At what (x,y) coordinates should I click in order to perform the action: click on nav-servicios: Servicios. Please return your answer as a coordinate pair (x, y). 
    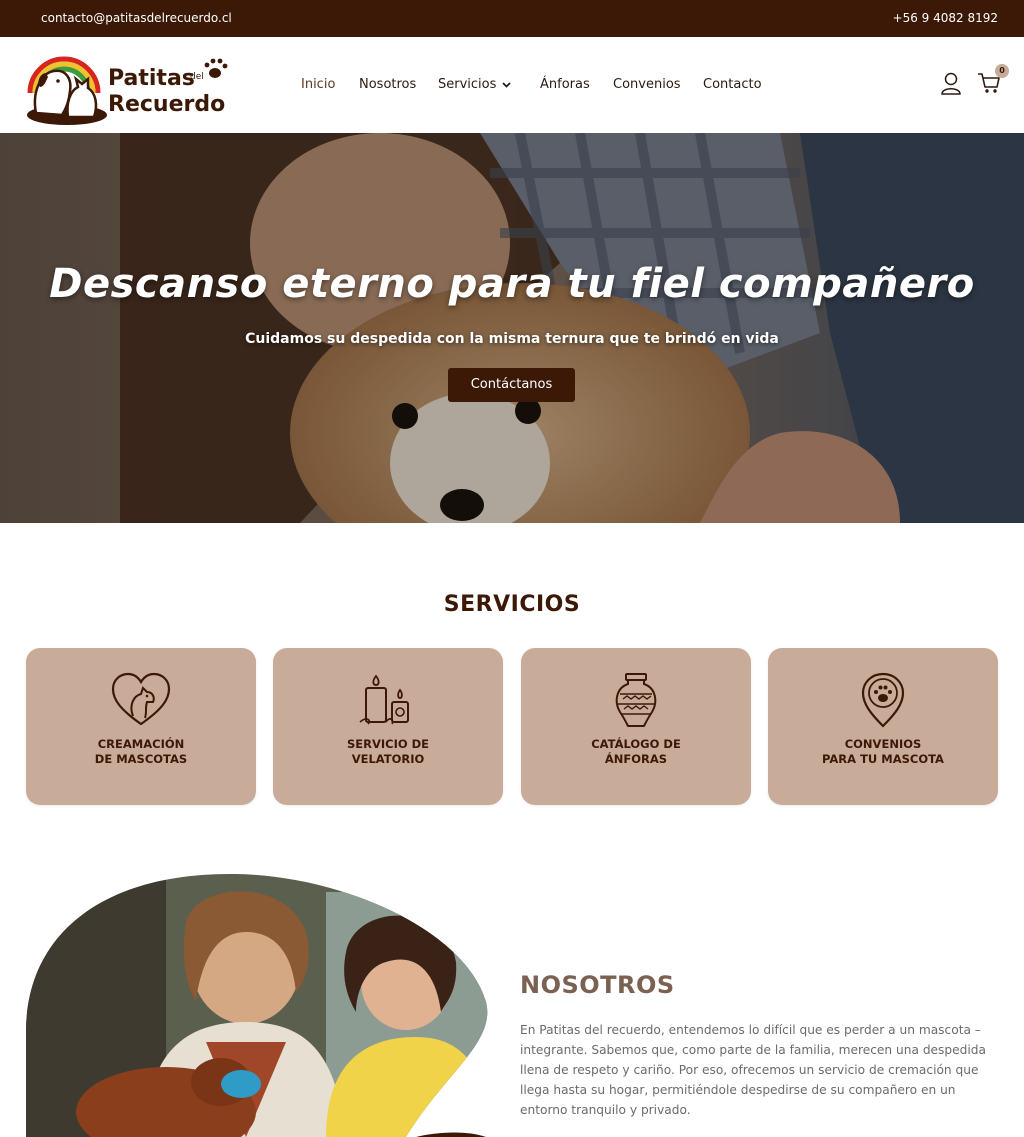
    Looking at the image, I should click on (475, 84).